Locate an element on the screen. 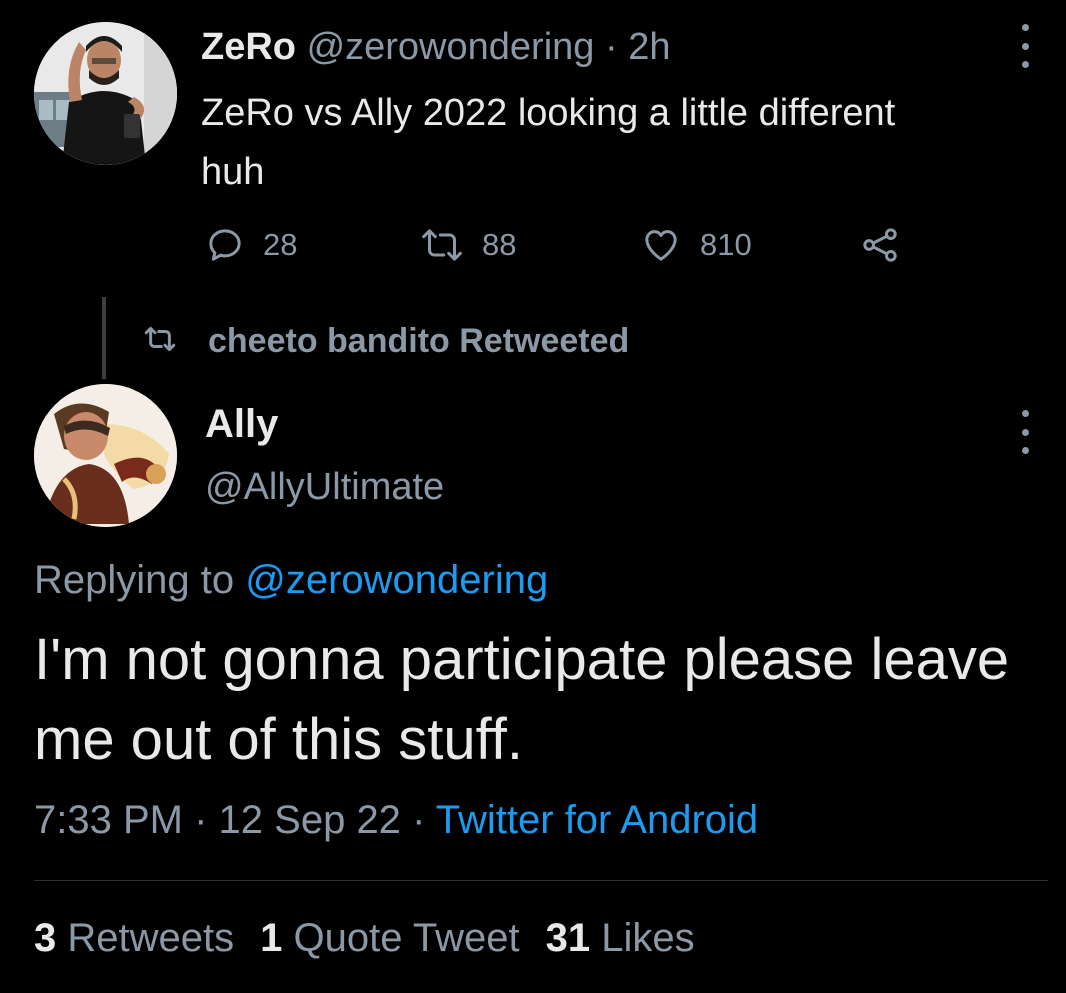 Image resolution: width=1066 pixels, height=993 pixels. share-icon is located at coordinates (880, 245).